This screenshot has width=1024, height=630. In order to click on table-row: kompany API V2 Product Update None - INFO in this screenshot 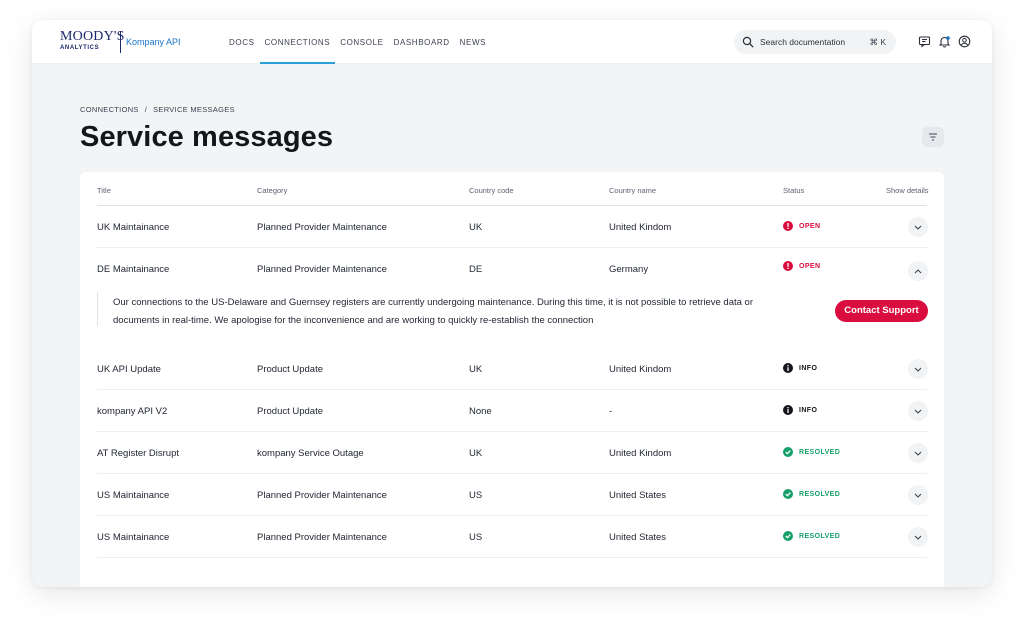, I will do `click(512, 411)`.